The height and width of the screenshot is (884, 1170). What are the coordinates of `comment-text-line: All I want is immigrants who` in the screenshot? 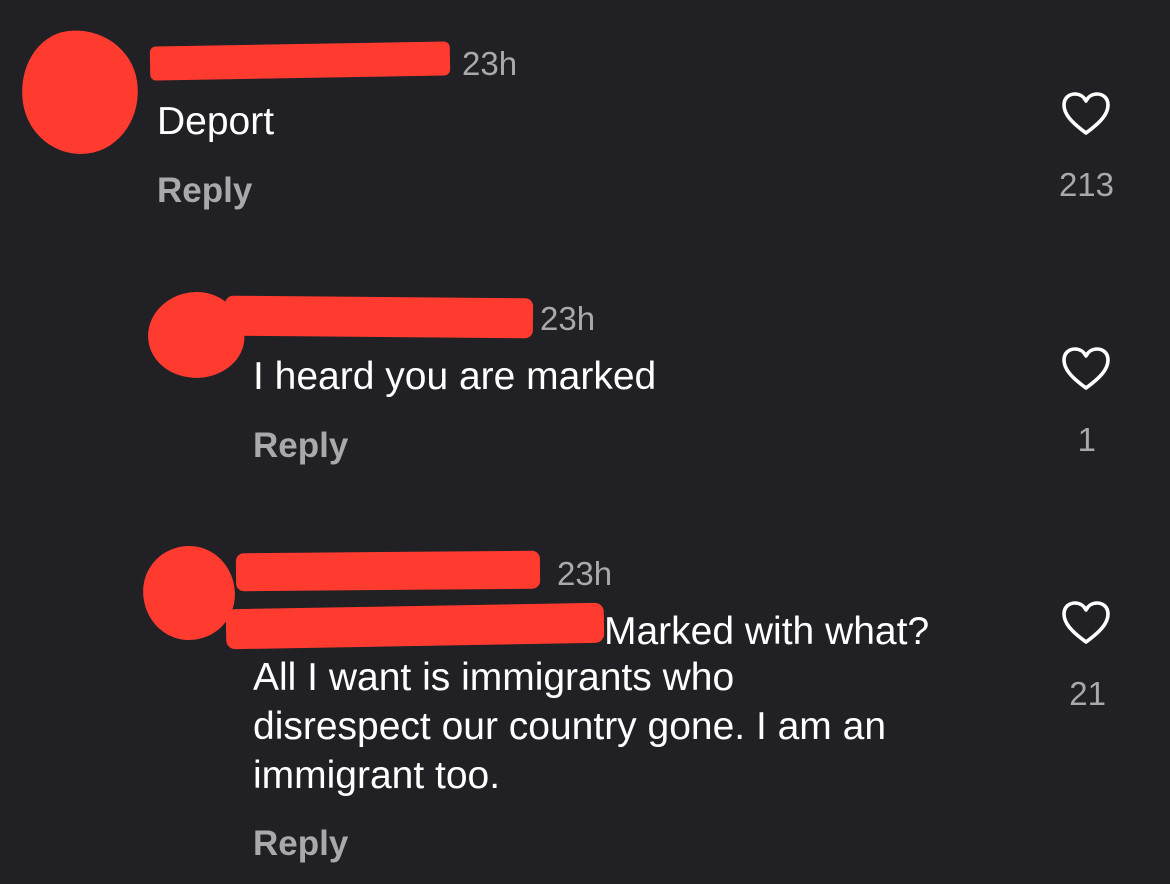 It's located at (494, 677).